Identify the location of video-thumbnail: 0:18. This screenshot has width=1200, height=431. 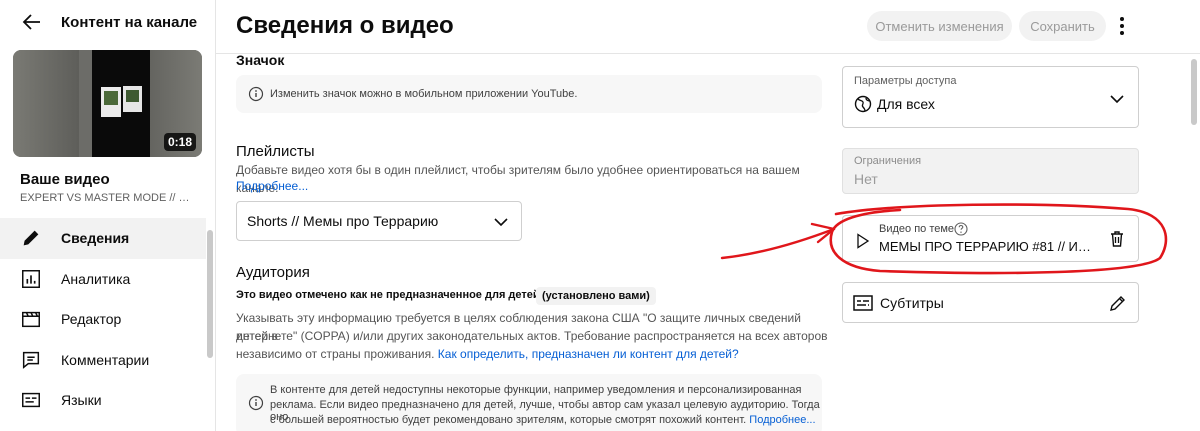
(107, 103).